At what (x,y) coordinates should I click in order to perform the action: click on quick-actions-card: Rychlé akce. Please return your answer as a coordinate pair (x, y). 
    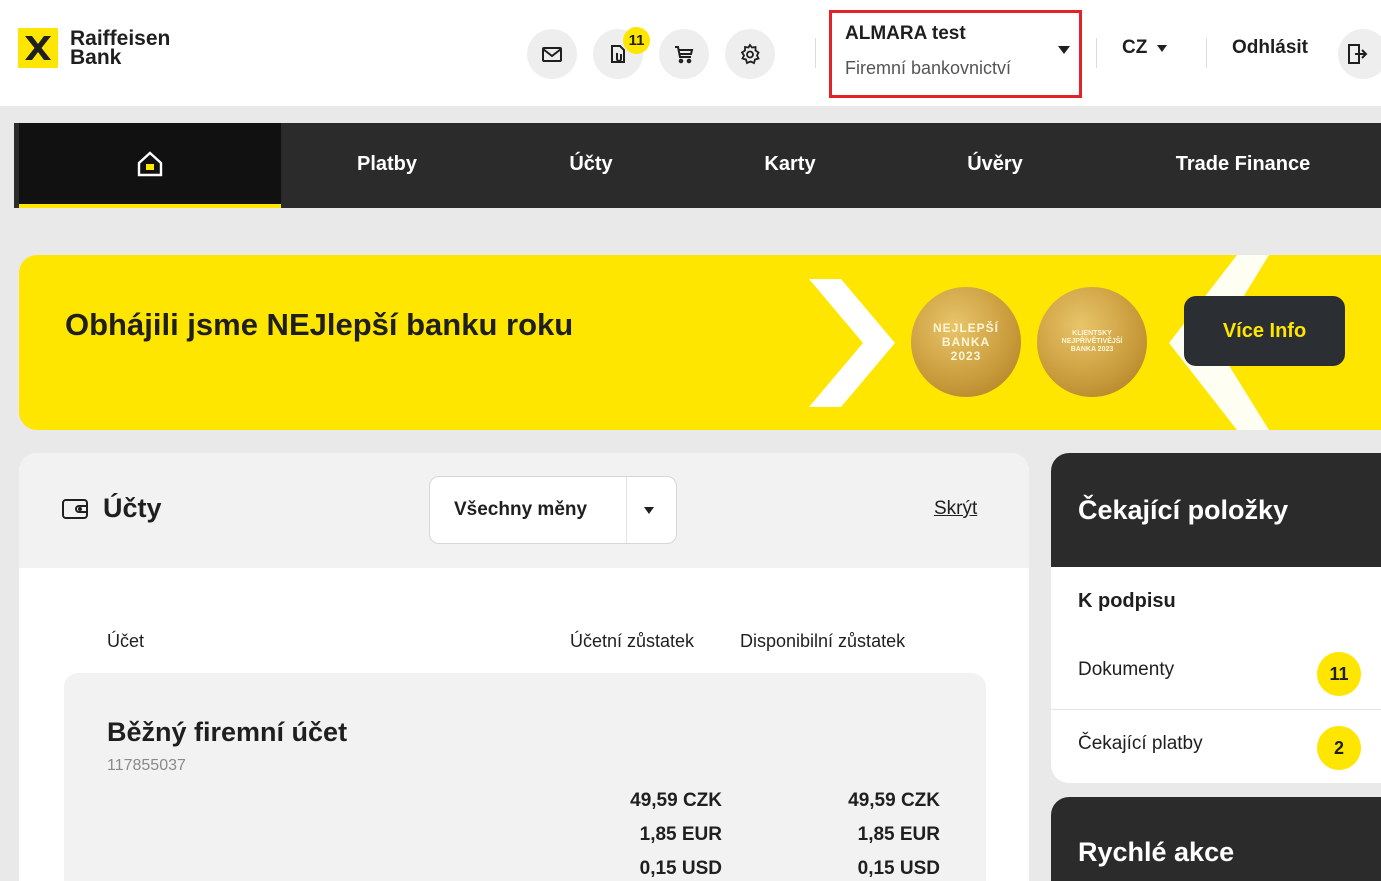
    Looking at the image, I should click on (1216, 839).